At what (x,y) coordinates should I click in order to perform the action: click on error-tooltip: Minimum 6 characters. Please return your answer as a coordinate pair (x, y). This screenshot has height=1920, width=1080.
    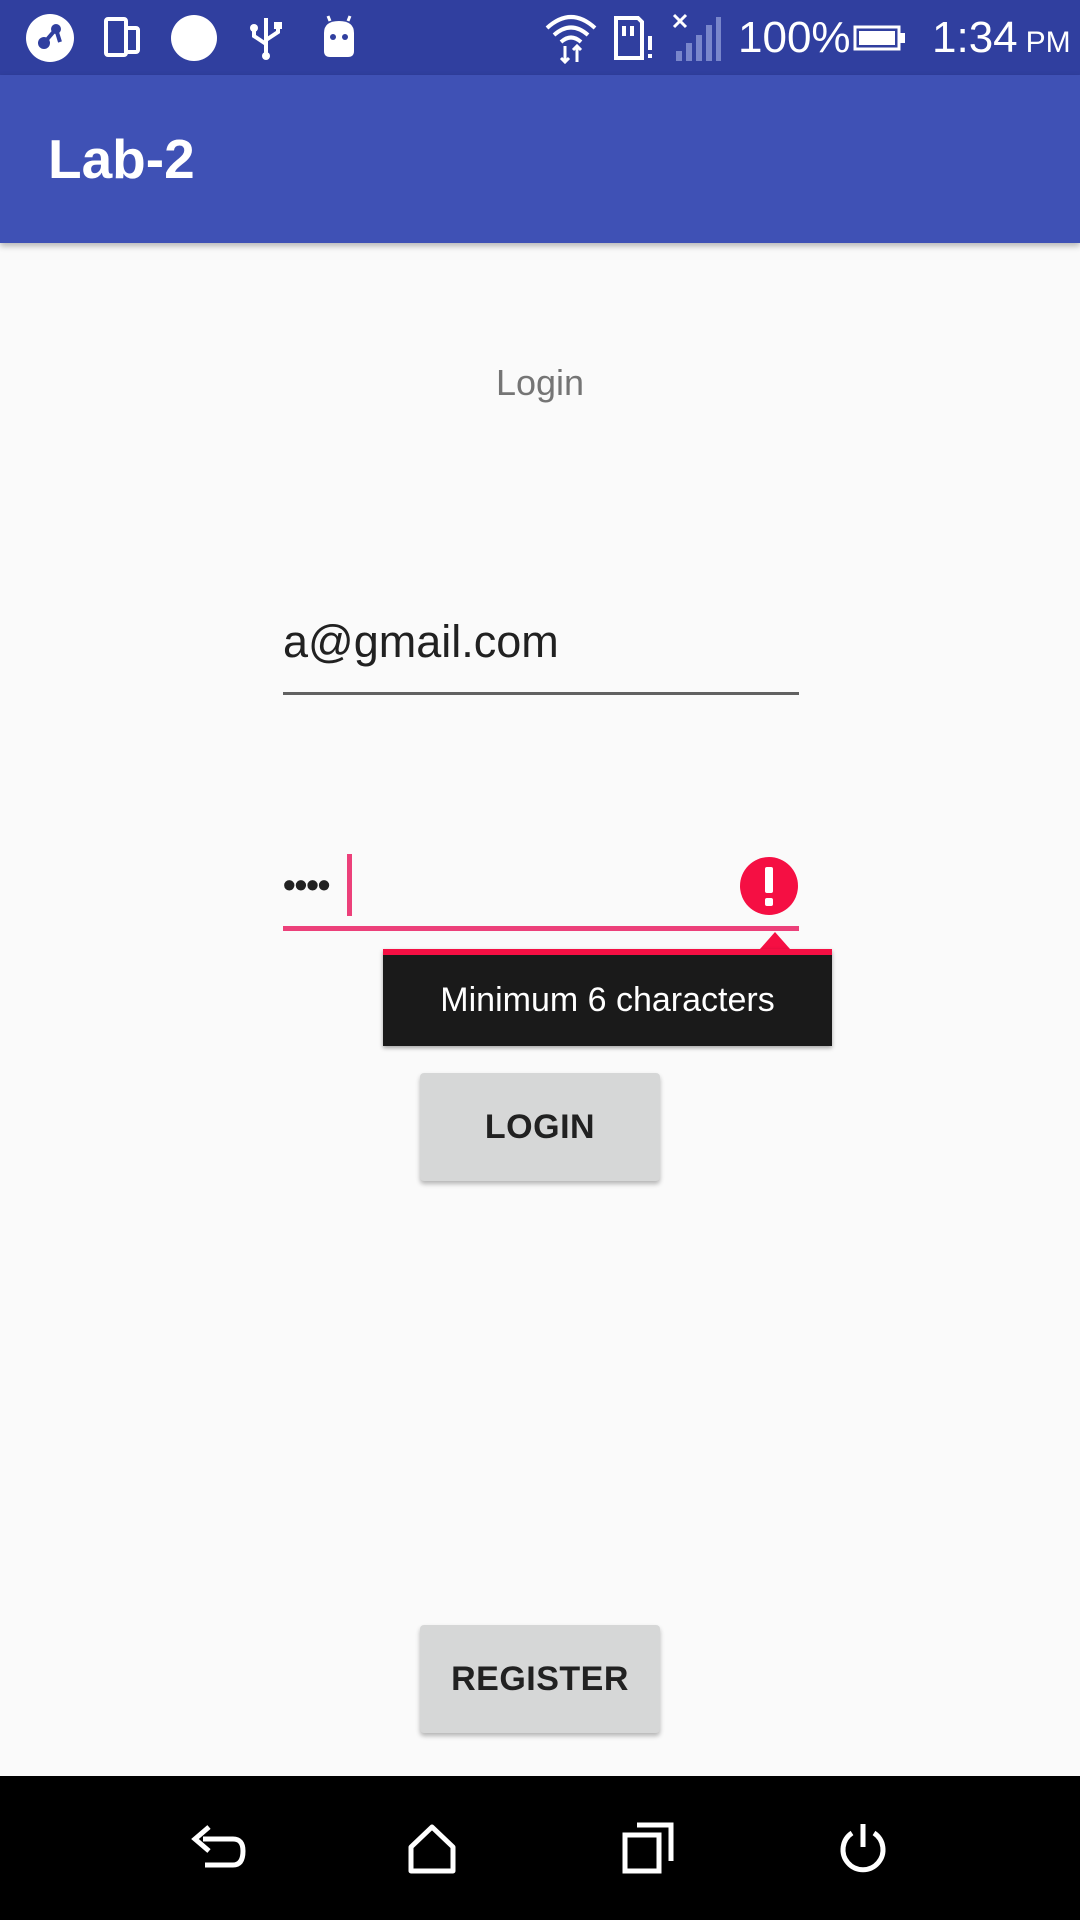
    Looking at the image, I should click on (607, 997).